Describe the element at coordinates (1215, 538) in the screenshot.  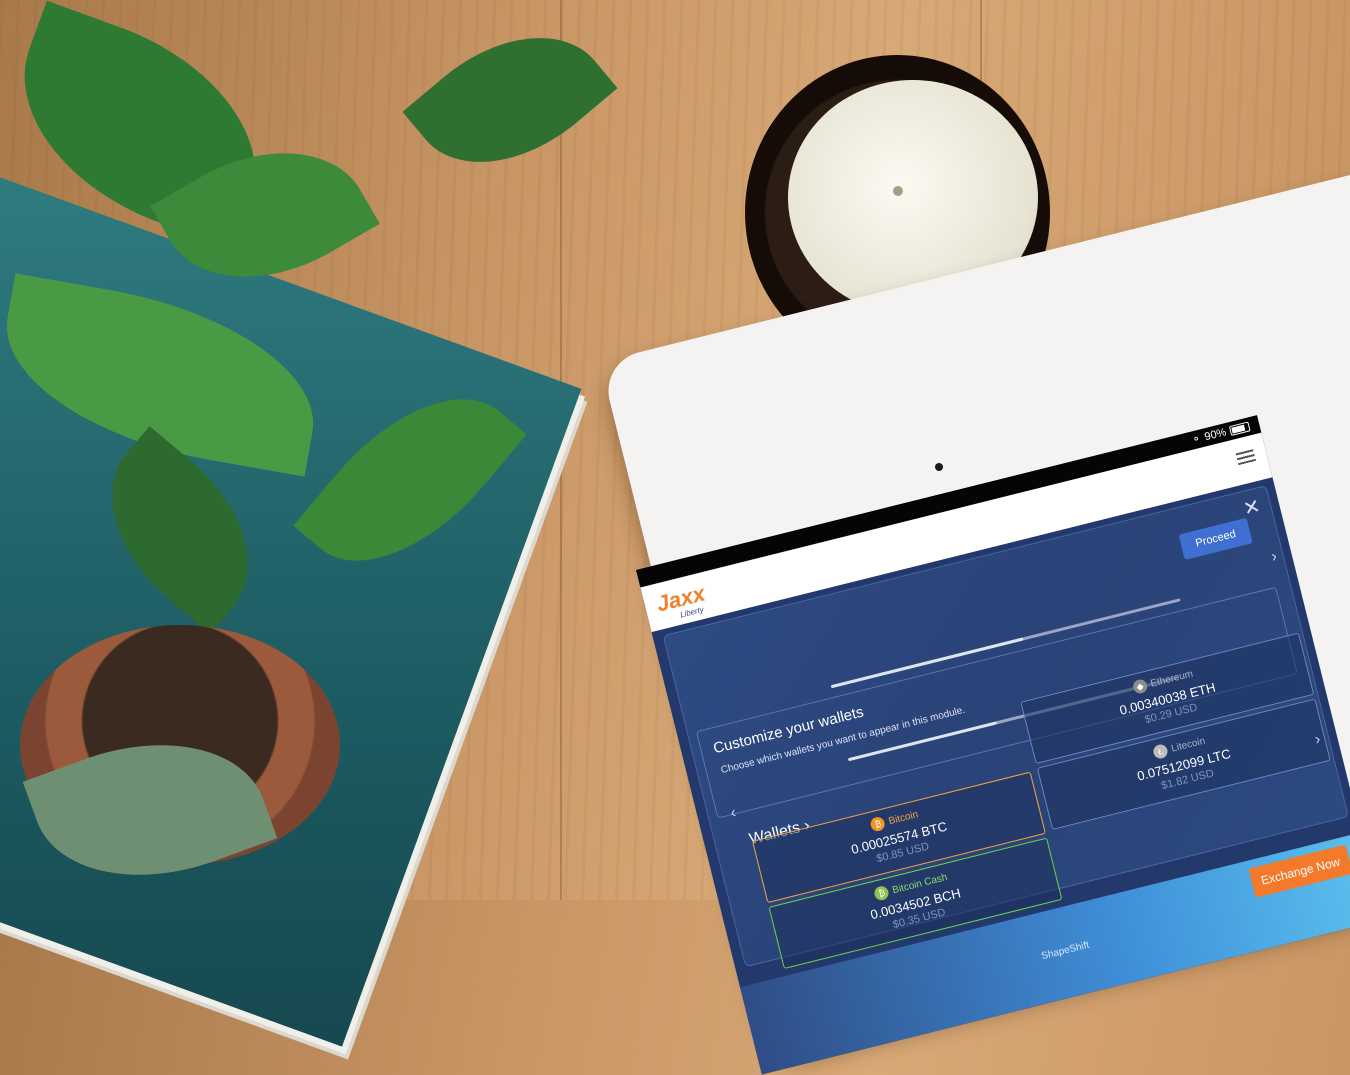
I see `proceed-button: Proceed` at that location.